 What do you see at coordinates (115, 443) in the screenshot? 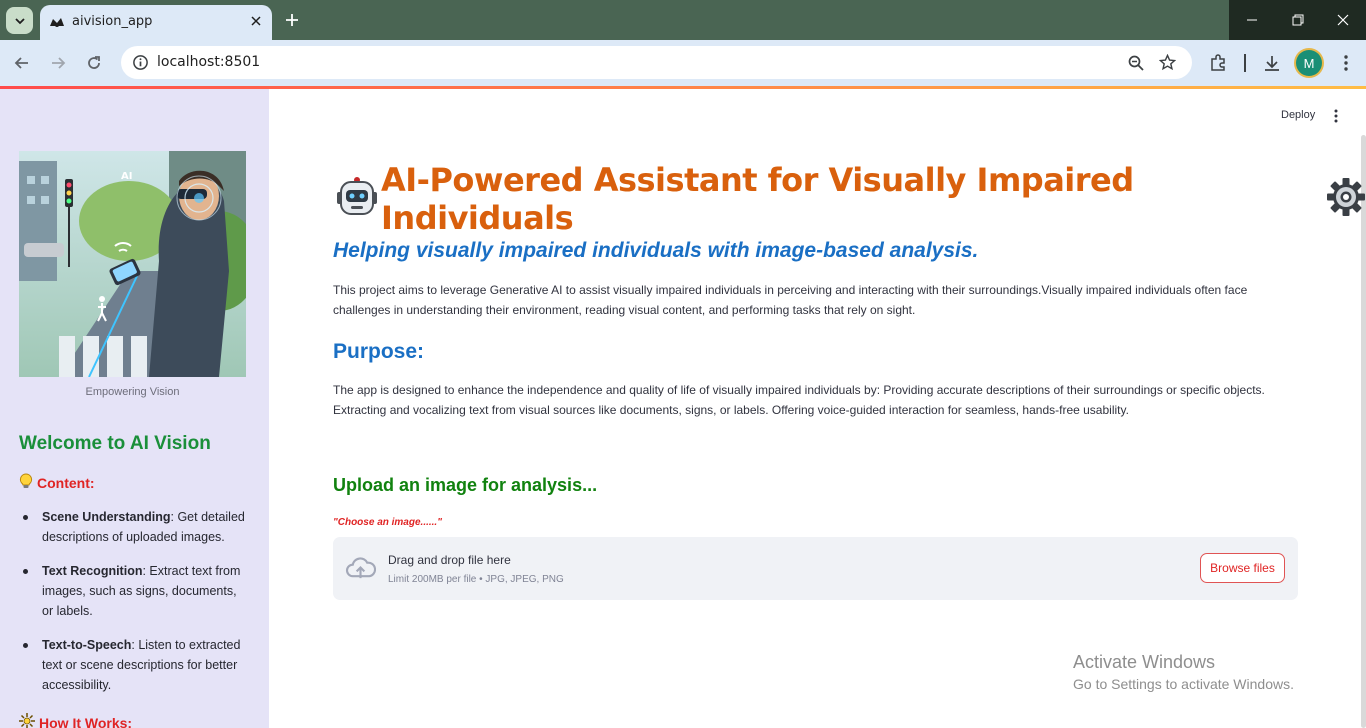
I see `sidebar-welcome-heading: Welcome to AI Vision` at bounding box center [115, 443].